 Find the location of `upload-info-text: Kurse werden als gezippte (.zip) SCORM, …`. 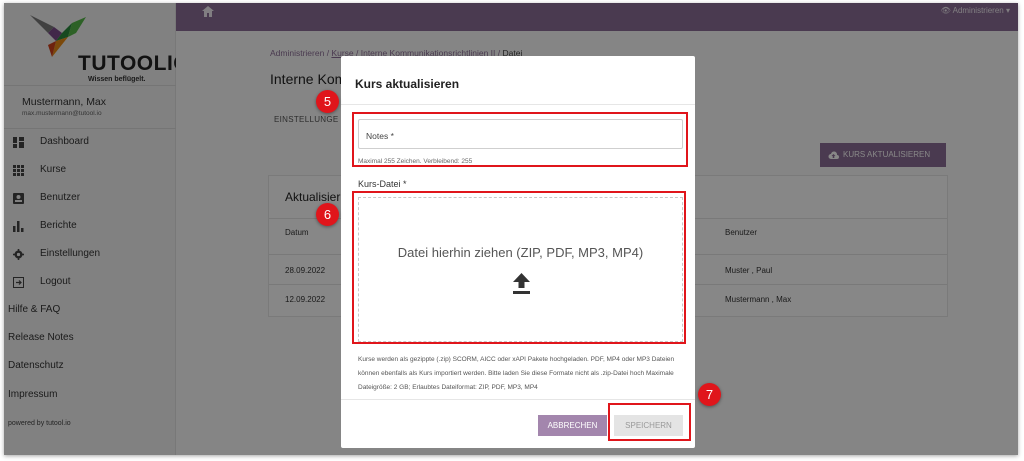

upload-info-text: Kurse werden als gezippte (.zip) SCORM, … is located at coordinates (516, 373).